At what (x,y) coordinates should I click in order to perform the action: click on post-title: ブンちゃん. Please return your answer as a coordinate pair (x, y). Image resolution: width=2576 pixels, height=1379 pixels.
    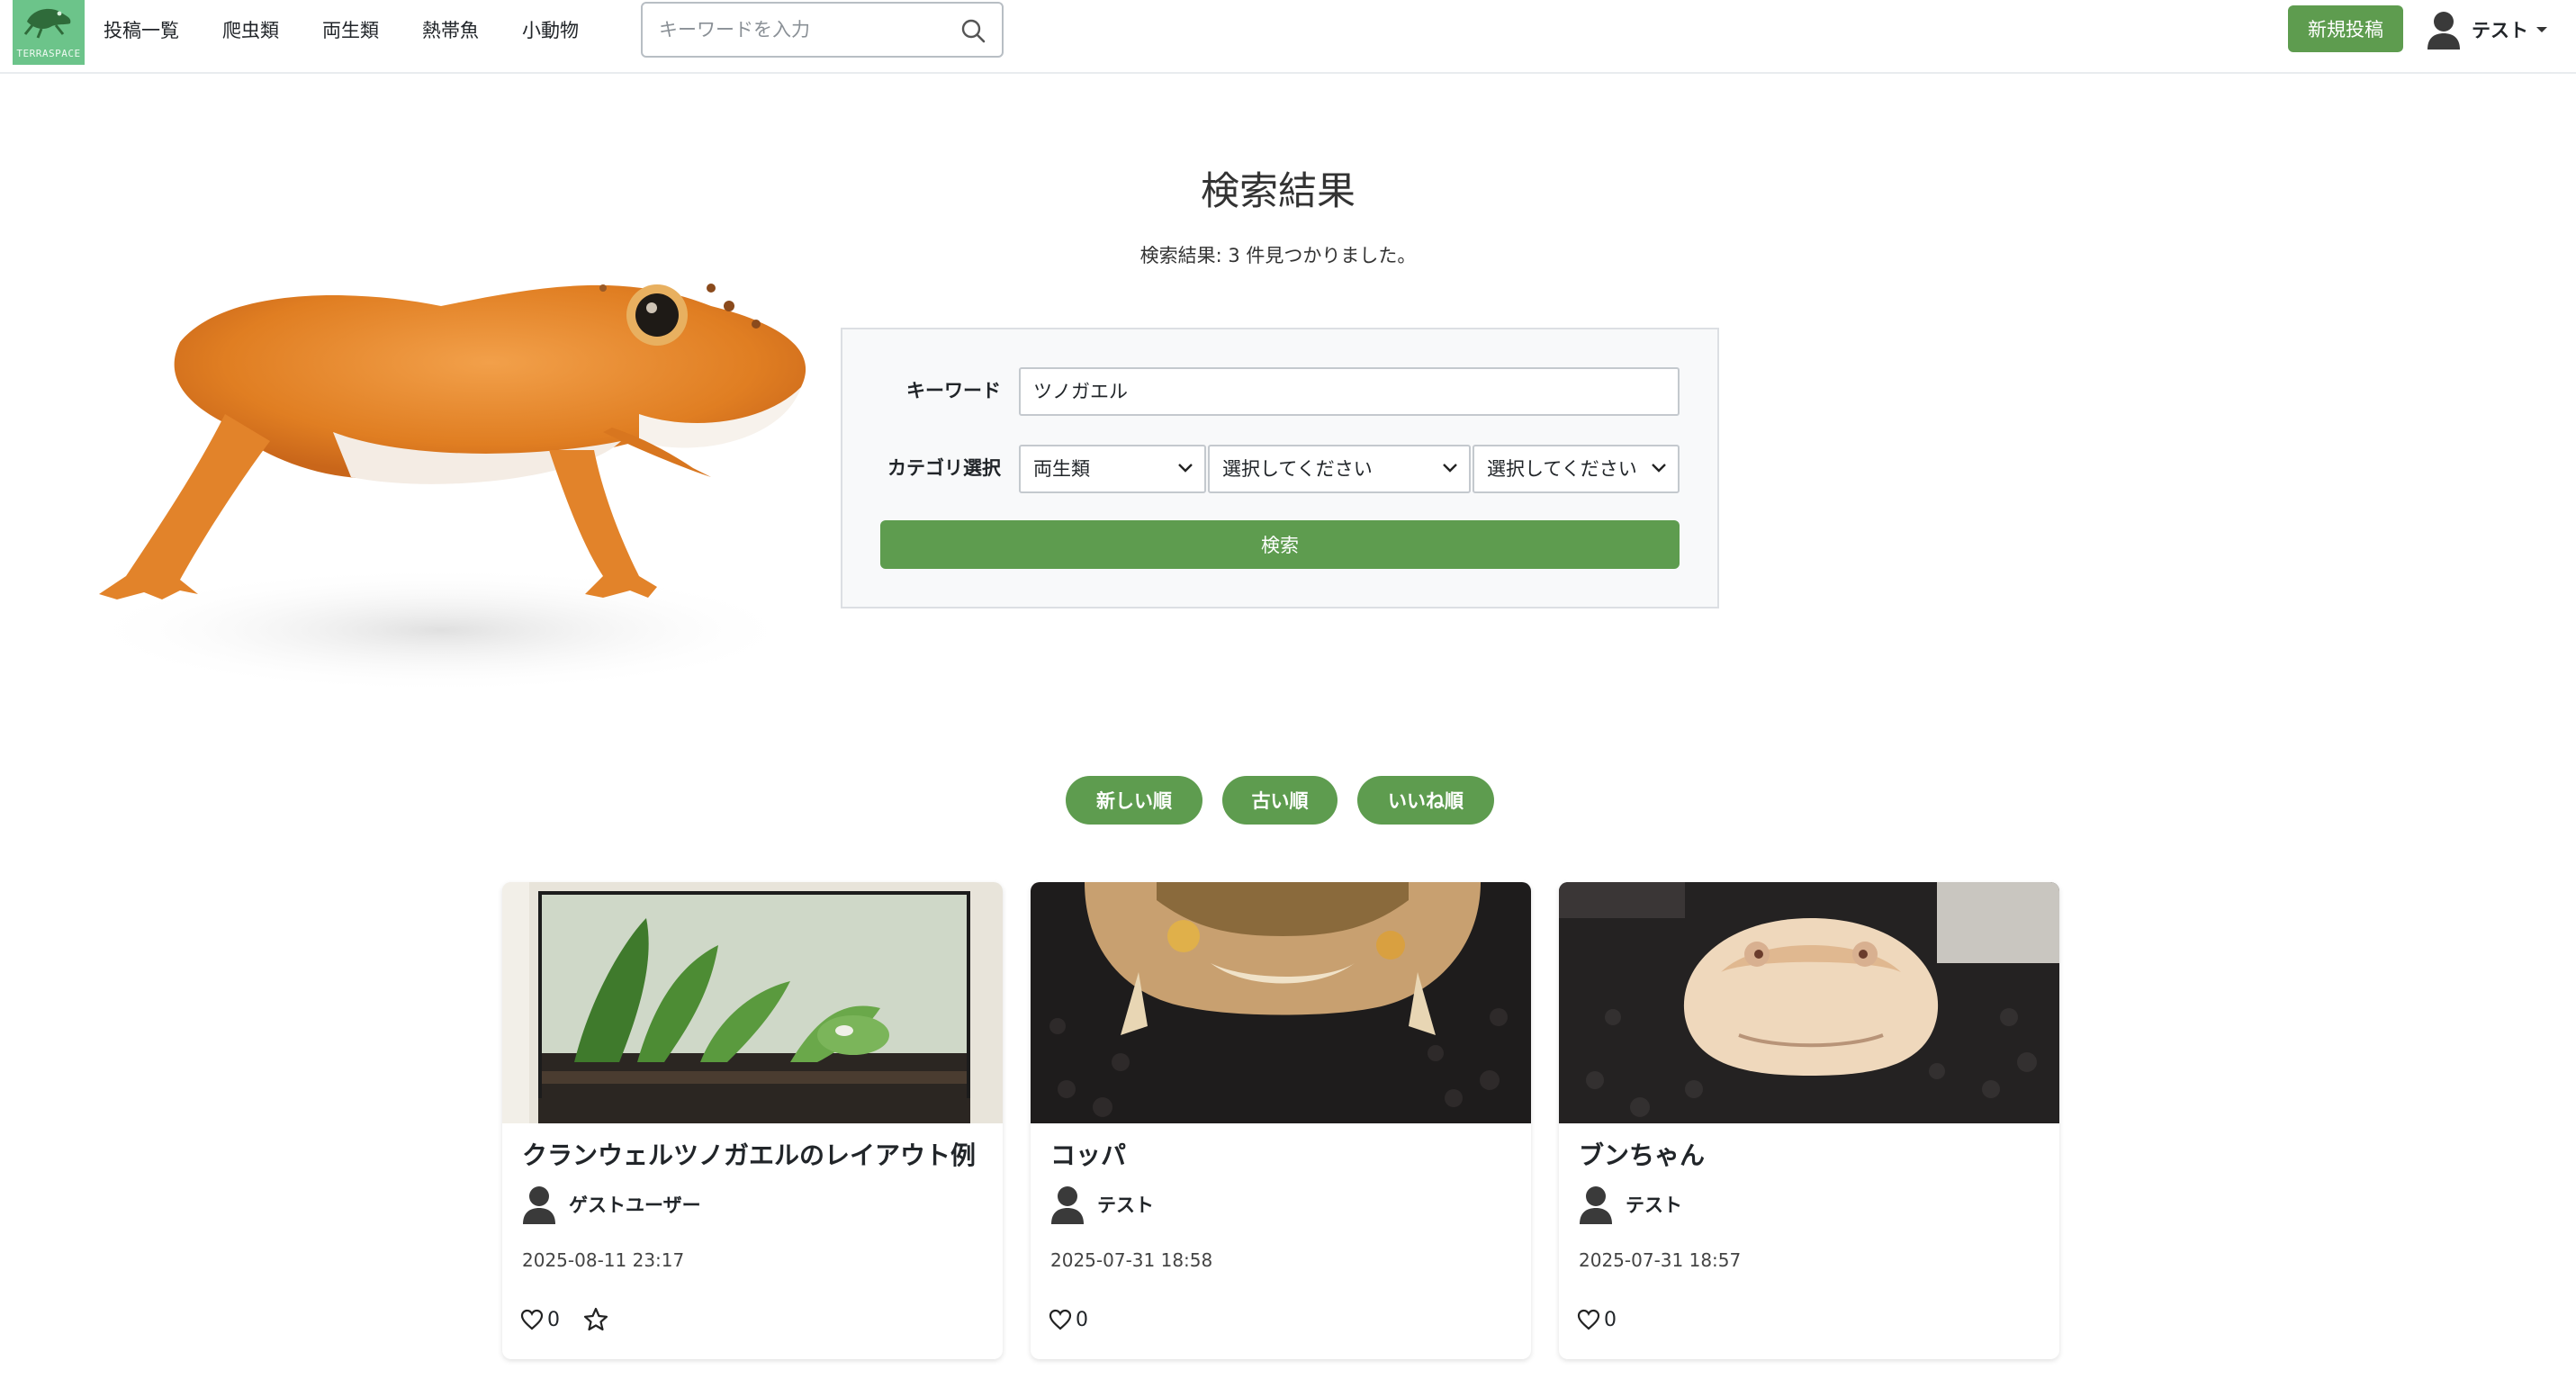
    Looking at the image, I should click on (1813, 1154).